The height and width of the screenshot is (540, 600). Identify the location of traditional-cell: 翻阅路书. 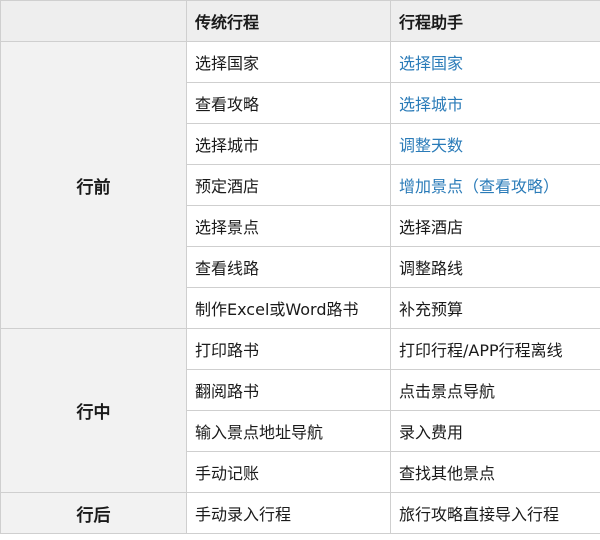
(288, 390).